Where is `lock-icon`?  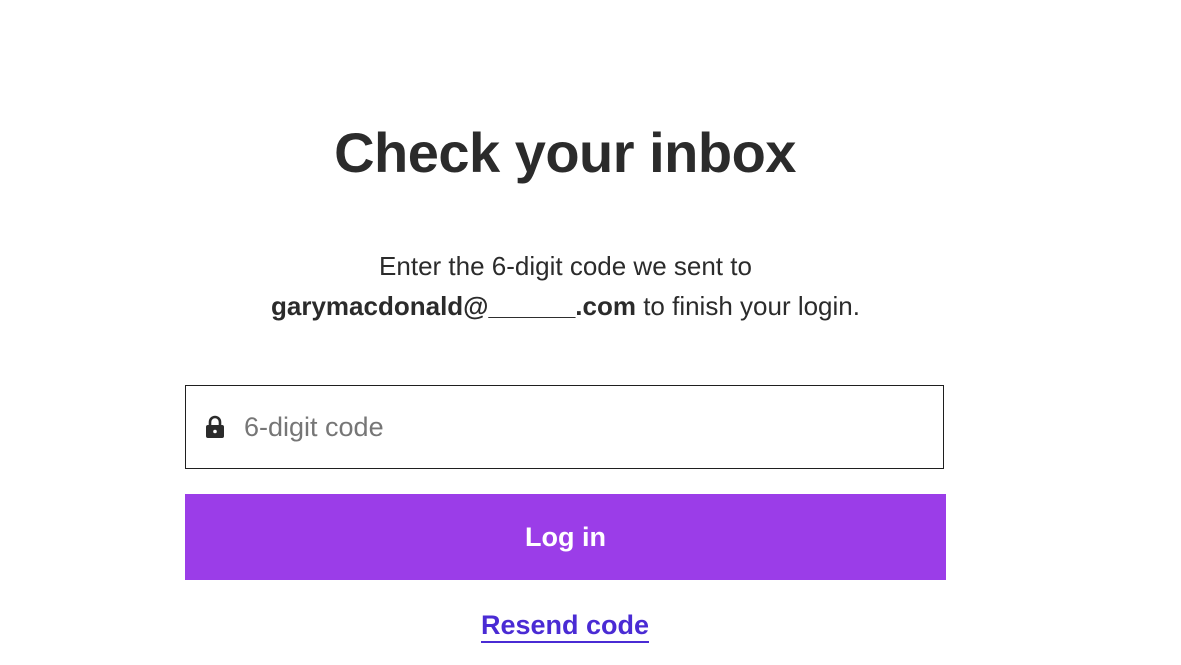
lock-icon is located at coordinates (215, 427).